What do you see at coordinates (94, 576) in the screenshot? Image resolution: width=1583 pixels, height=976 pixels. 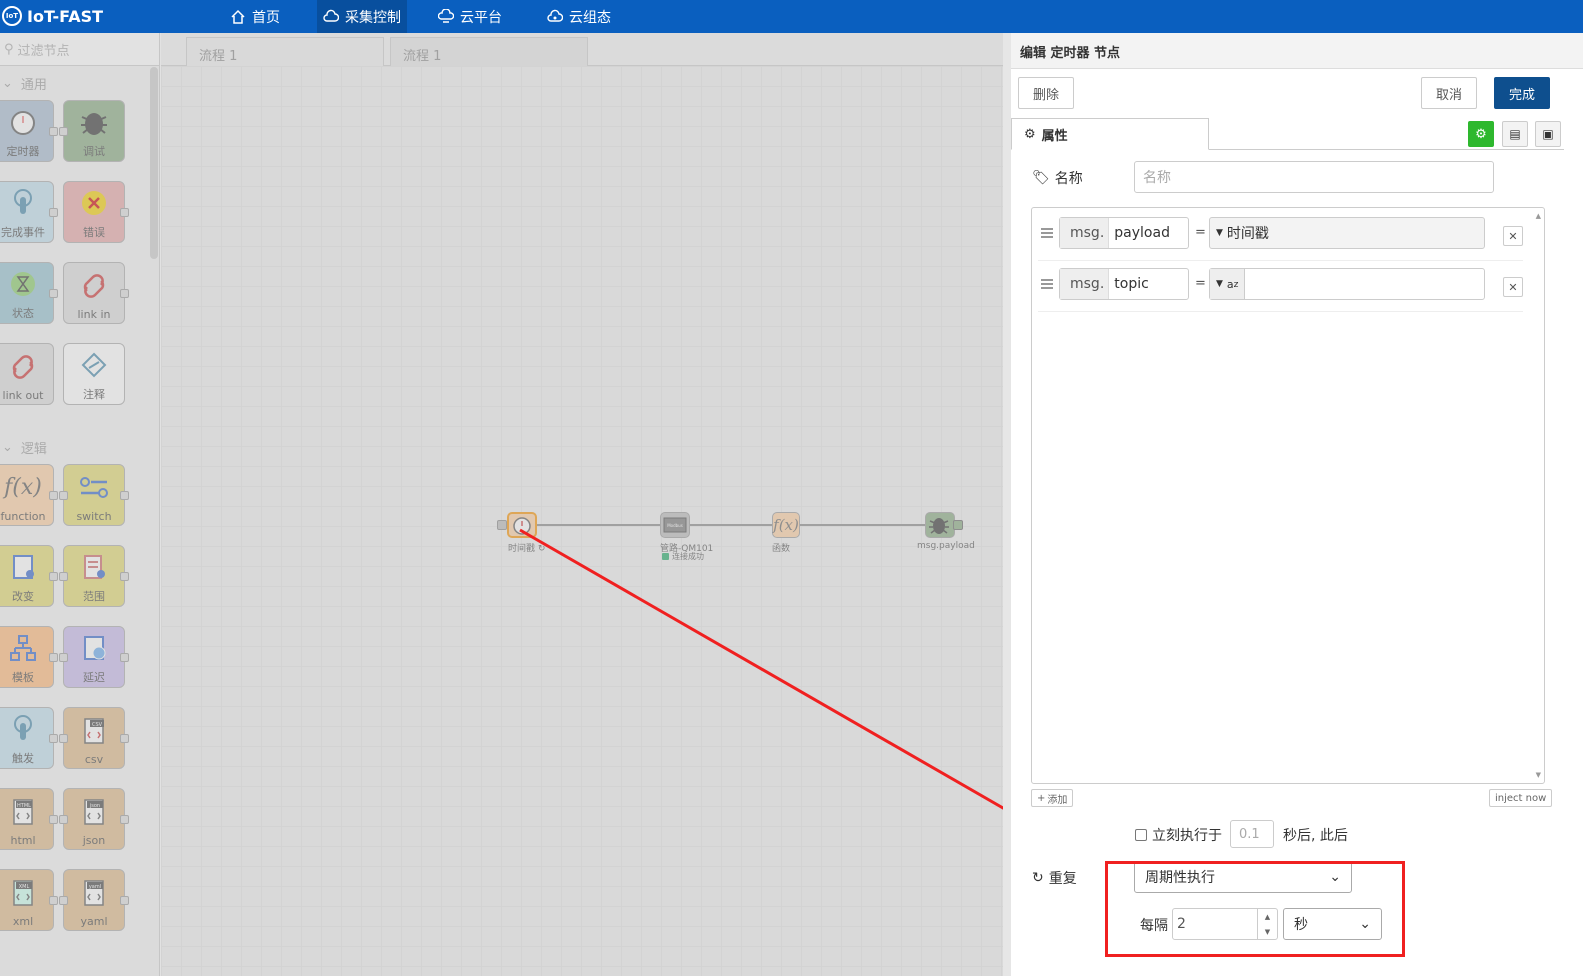 I see `palette-node-range: 范围` at bounding box center [94, 576].